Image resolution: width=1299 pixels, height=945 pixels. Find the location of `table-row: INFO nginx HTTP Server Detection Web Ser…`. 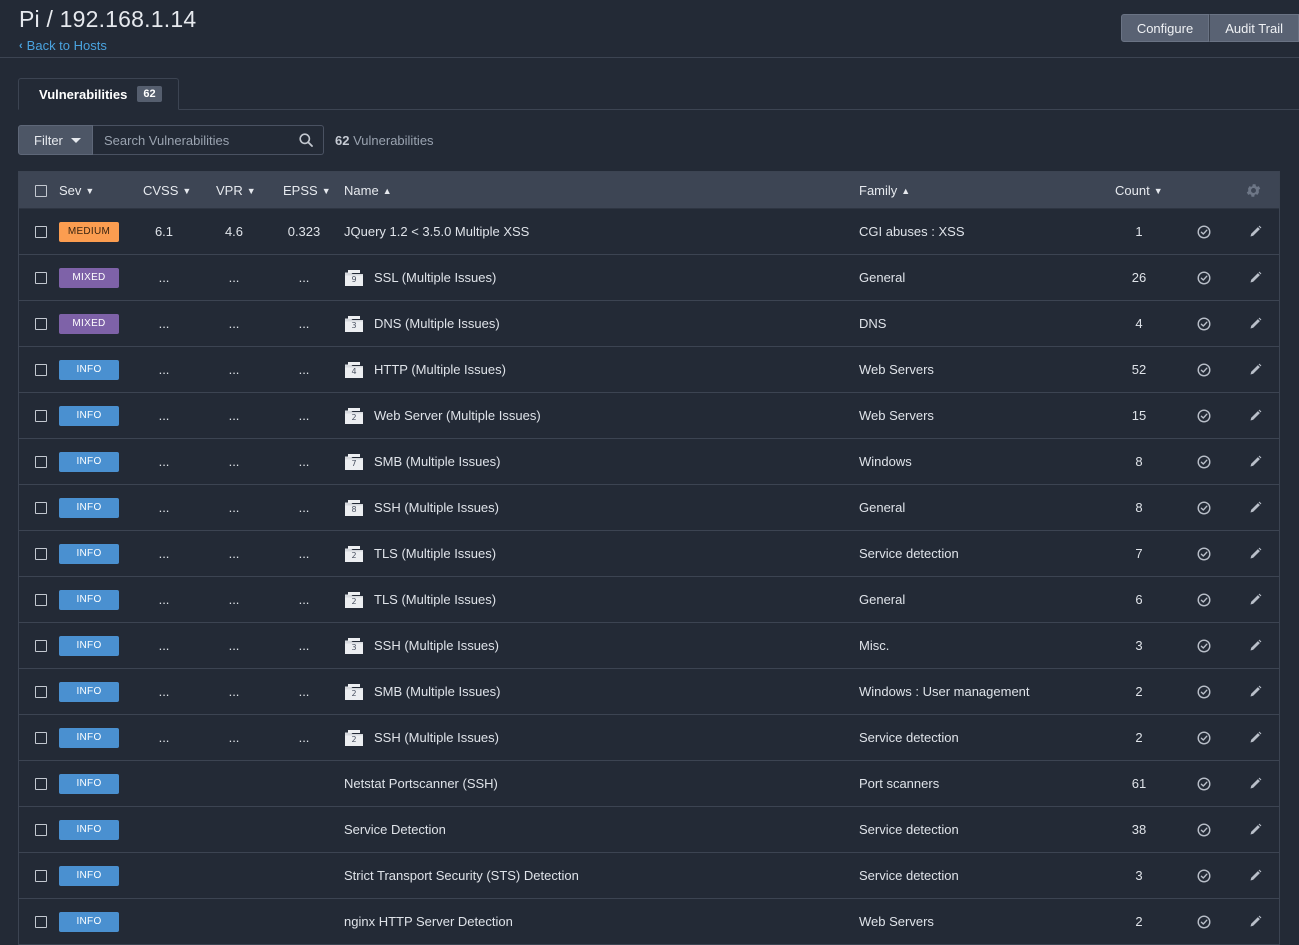

table-row: INFO nginx HTTP Server Detection Web Ser… is located at coordinates (649, 922).